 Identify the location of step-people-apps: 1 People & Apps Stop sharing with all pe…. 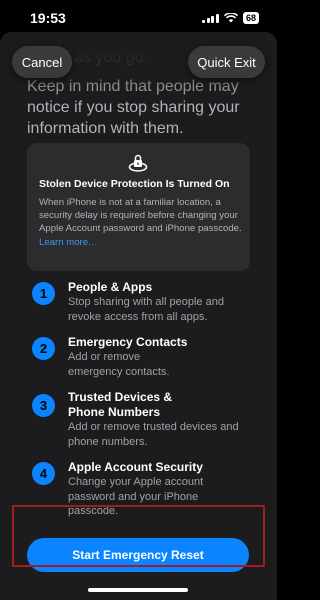
(137, 302).